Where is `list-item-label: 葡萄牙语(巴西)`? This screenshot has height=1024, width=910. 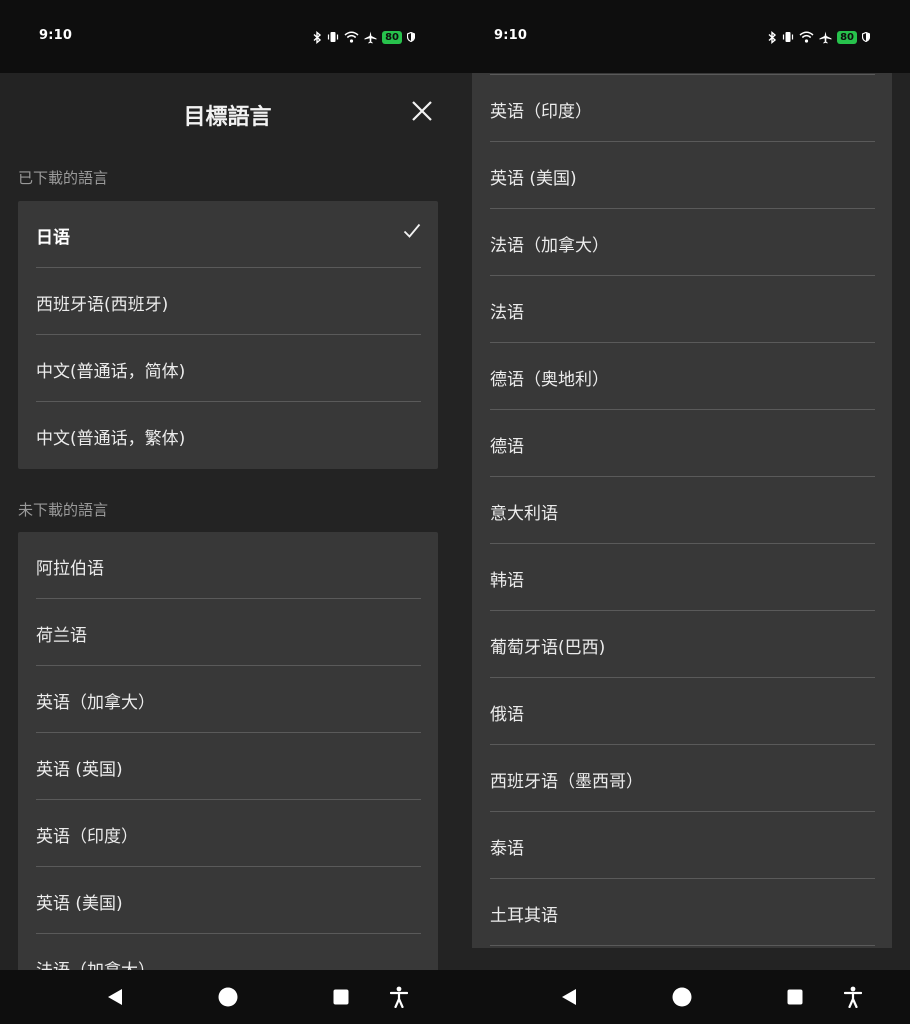 list-item-label: 葡萄牙语(巴西) is located at coordinates (548, 648).